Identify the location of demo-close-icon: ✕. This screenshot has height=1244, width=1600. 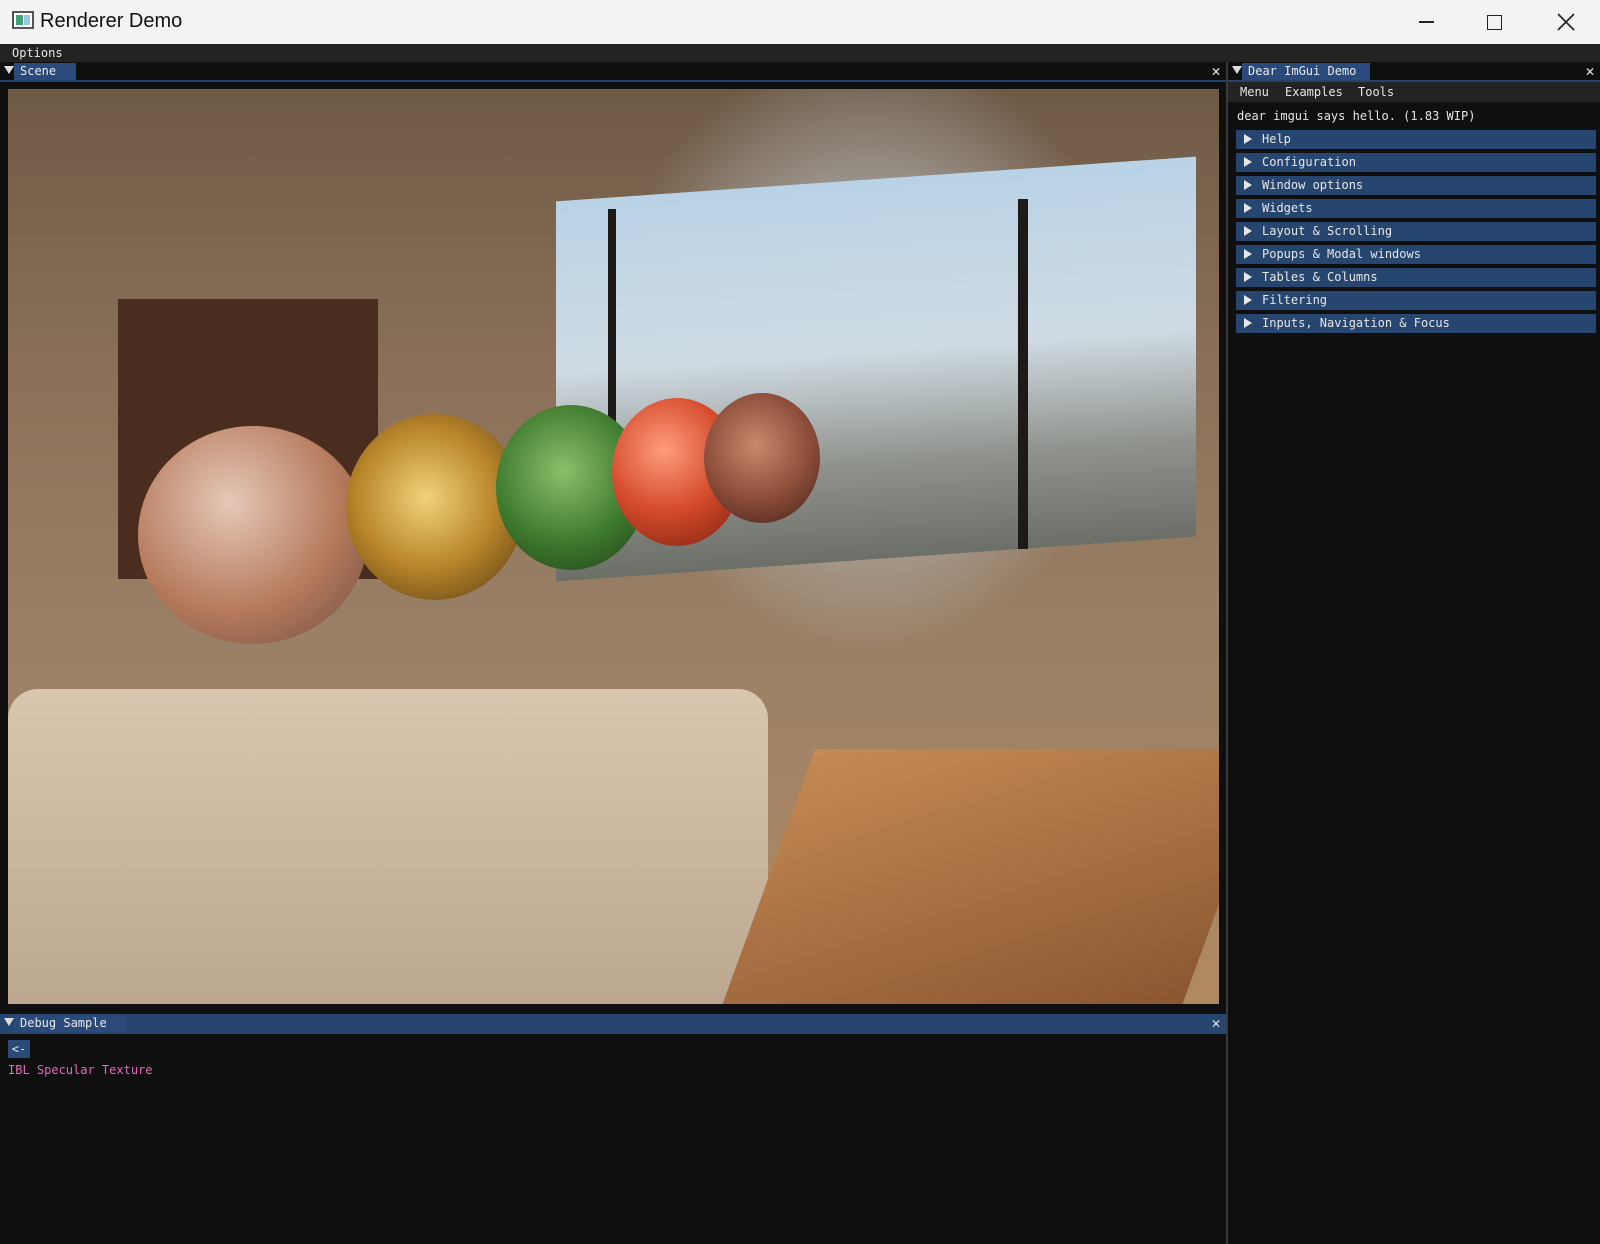
(1590, 71).